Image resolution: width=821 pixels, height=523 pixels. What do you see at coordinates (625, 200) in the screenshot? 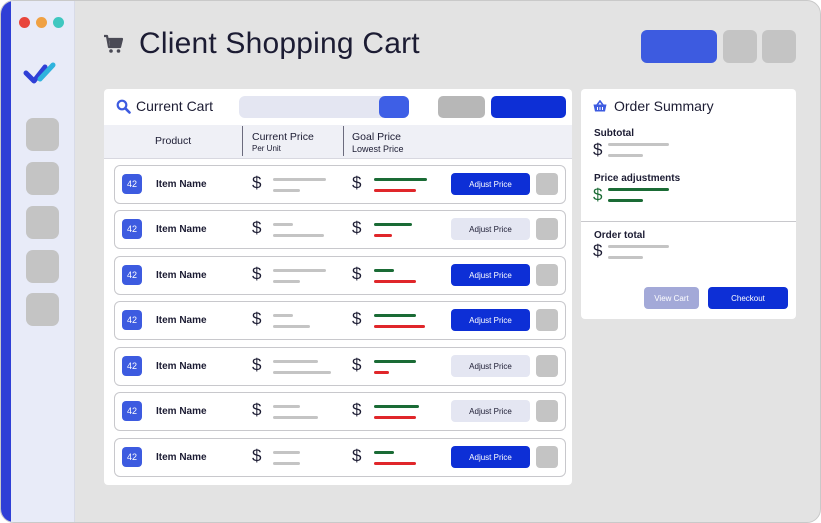
I see `price-adjustments-value-placeholder` at bounding box center [625, 200].